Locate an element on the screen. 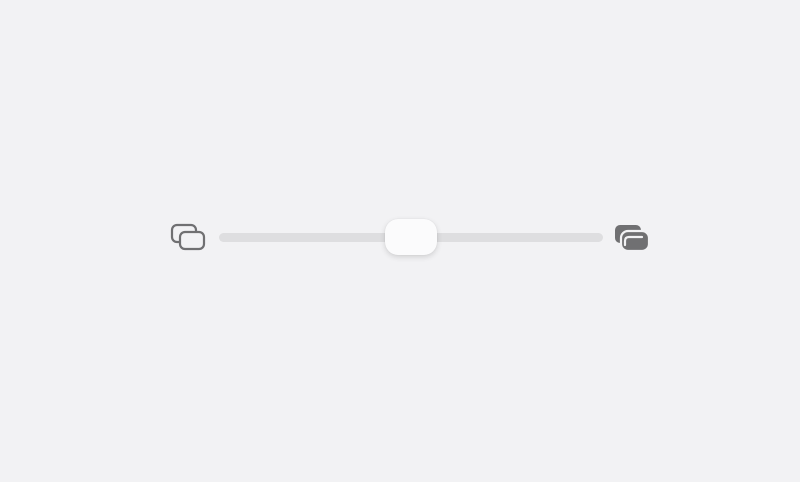  overlapping-windows-filled-icon is located at coordinates (632, 237).